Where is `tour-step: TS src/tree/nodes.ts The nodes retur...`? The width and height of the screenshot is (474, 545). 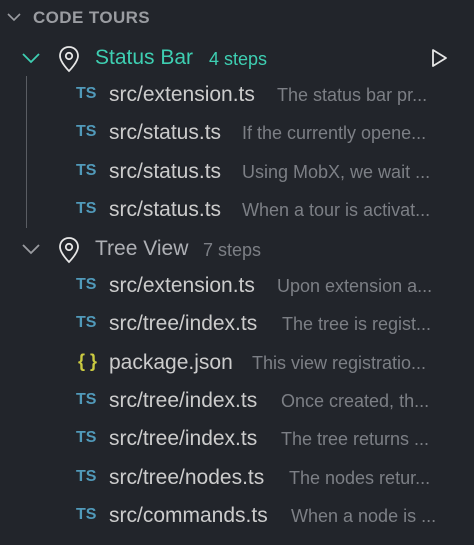
tour-step: TS src/tree/nodes.ts The nodes retur... is located at coordinates (237, 479).